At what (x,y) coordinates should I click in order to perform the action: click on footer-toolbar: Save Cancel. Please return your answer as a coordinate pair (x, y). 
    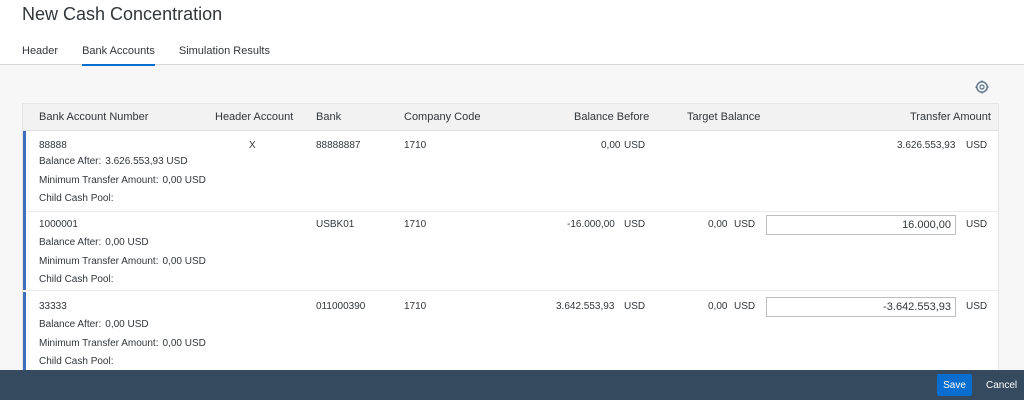
    Looking at the image, I should click on (512, 385).